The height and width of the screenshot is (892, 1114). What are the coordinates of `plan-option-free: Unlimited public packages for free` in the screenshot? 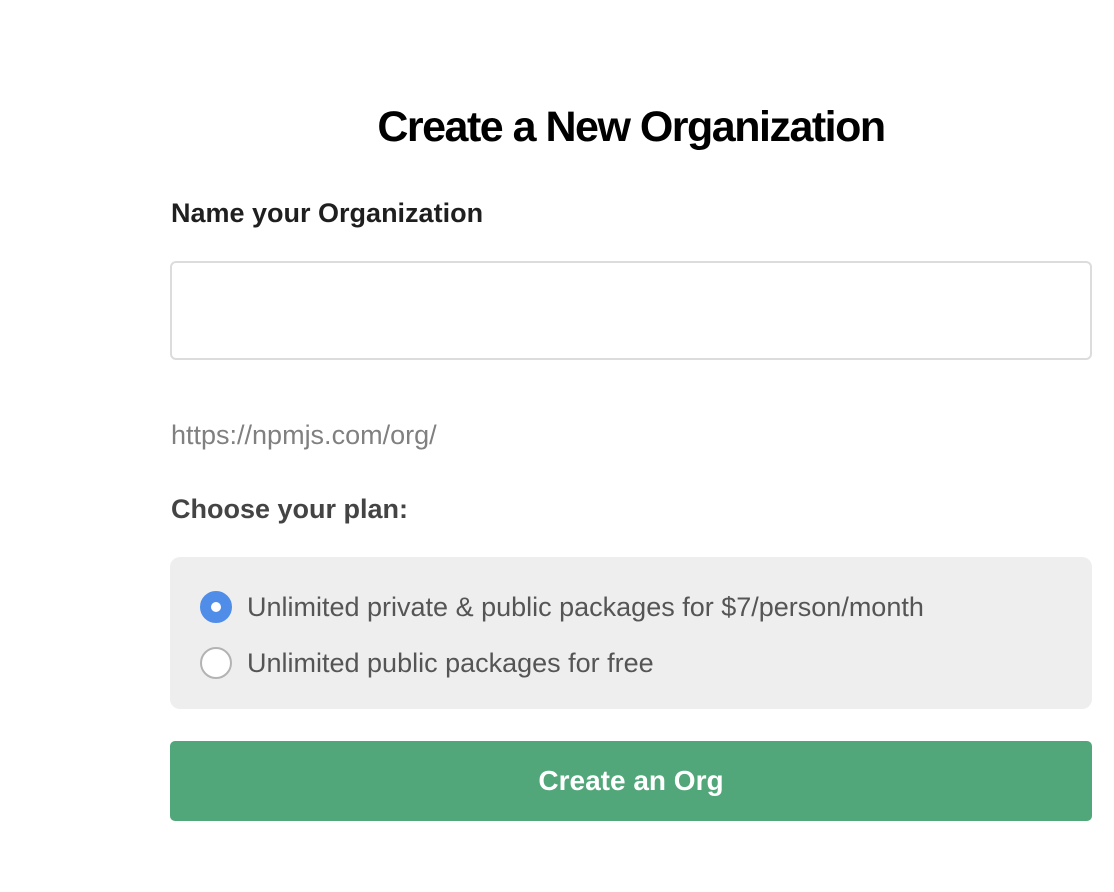 It's located at (427, 663).